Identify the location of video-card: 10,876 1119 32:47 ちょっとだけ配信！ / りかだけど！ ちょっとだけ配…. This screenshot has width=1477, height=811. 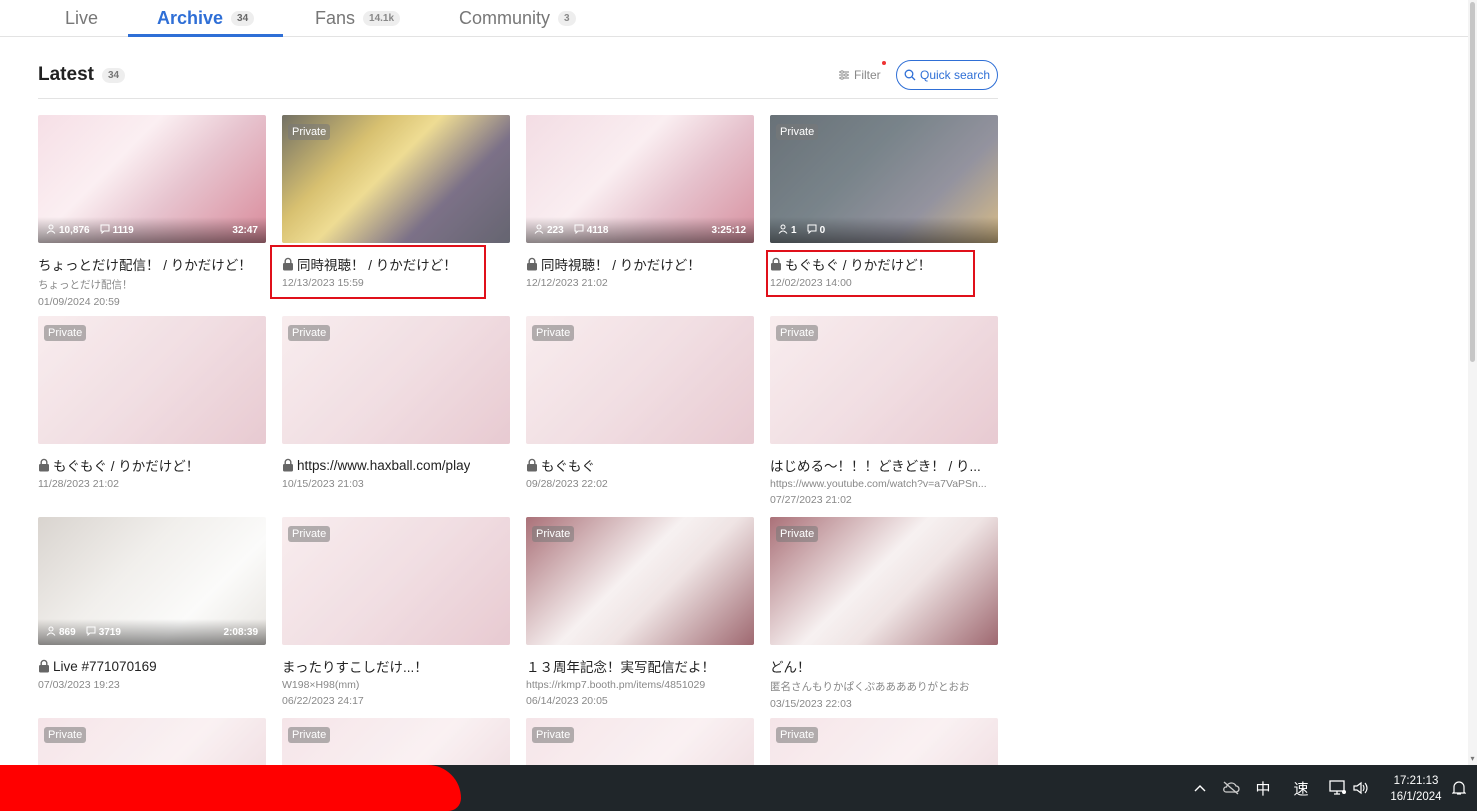
(152, 211).